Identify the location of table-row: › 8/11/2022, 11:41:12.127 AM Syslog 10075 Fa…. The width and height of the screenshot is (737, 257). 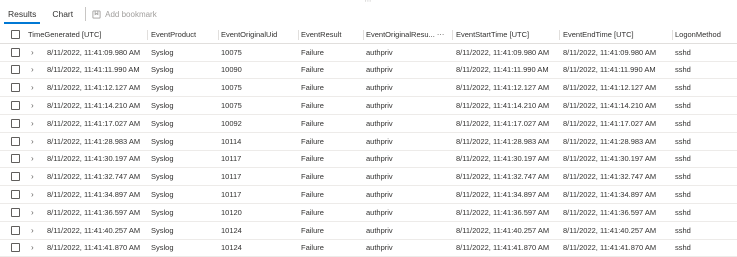
(368, 88).